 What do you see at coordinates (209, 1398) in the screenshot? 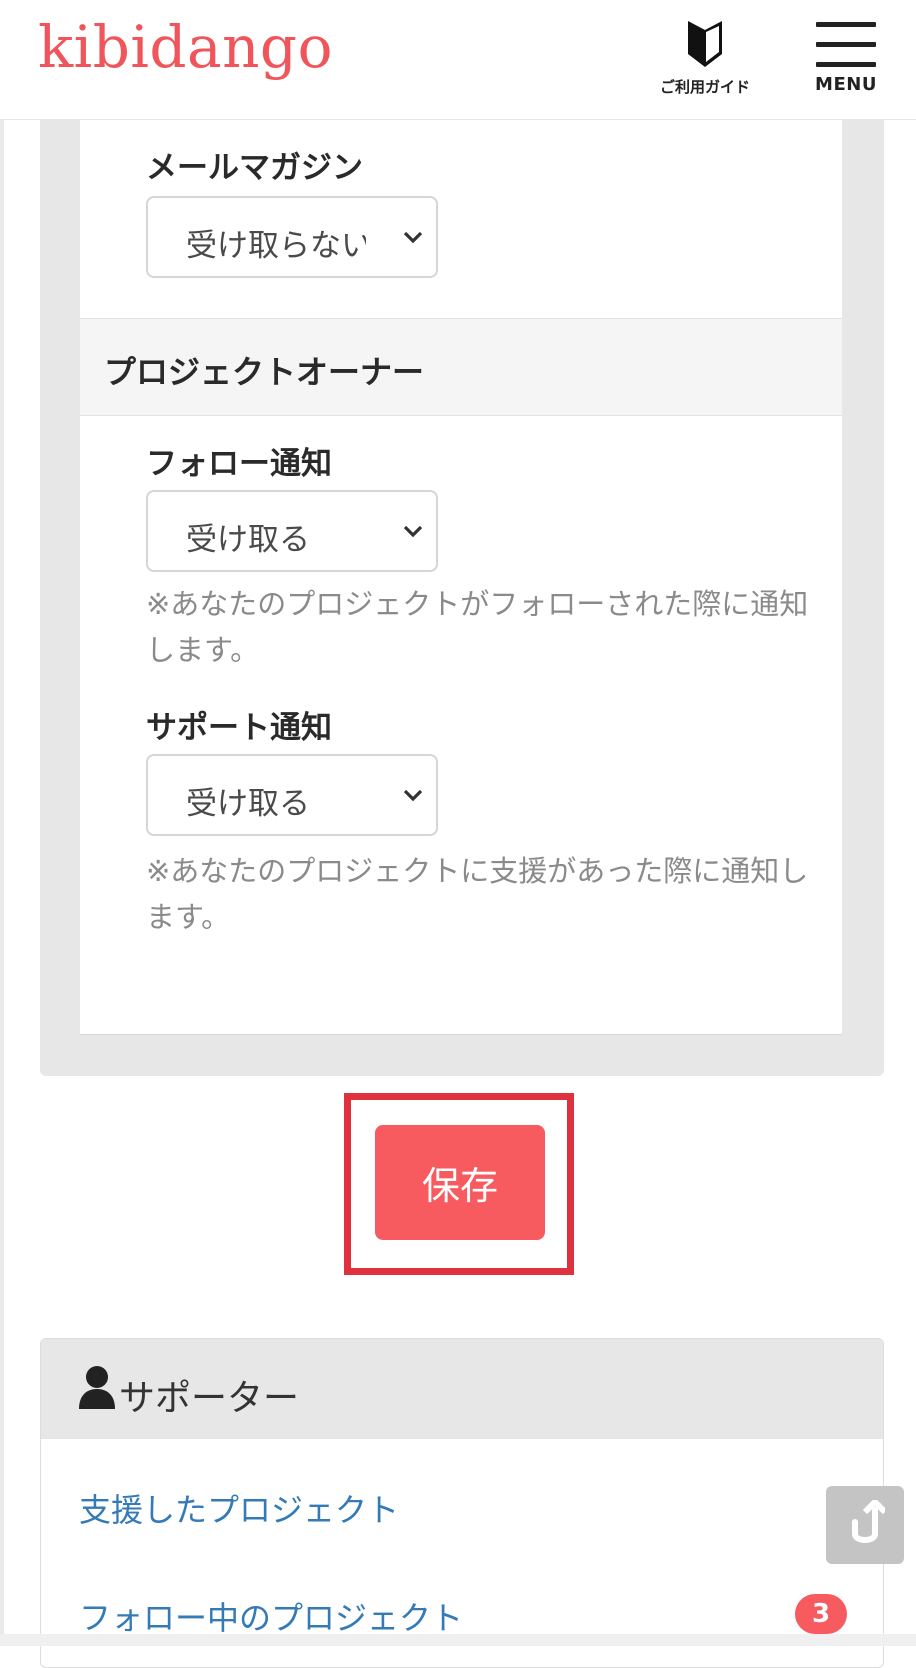
I see `supporter-title: サポーター` at bounding box center [209, 1398].